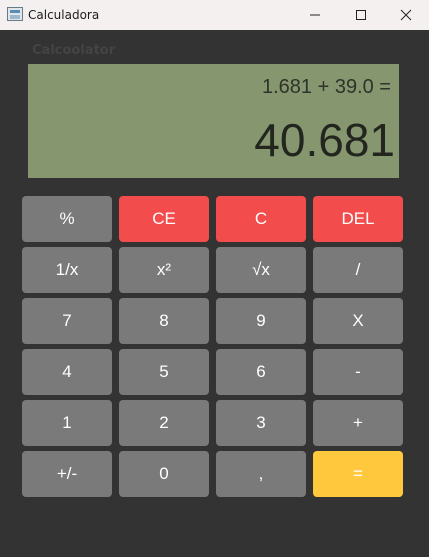 This screenshot has width=429, height=557. What do you see at coordinates (64, 15) in the screenshot?
I see `window-title: Calculadora` at bounding box center [64, 15].